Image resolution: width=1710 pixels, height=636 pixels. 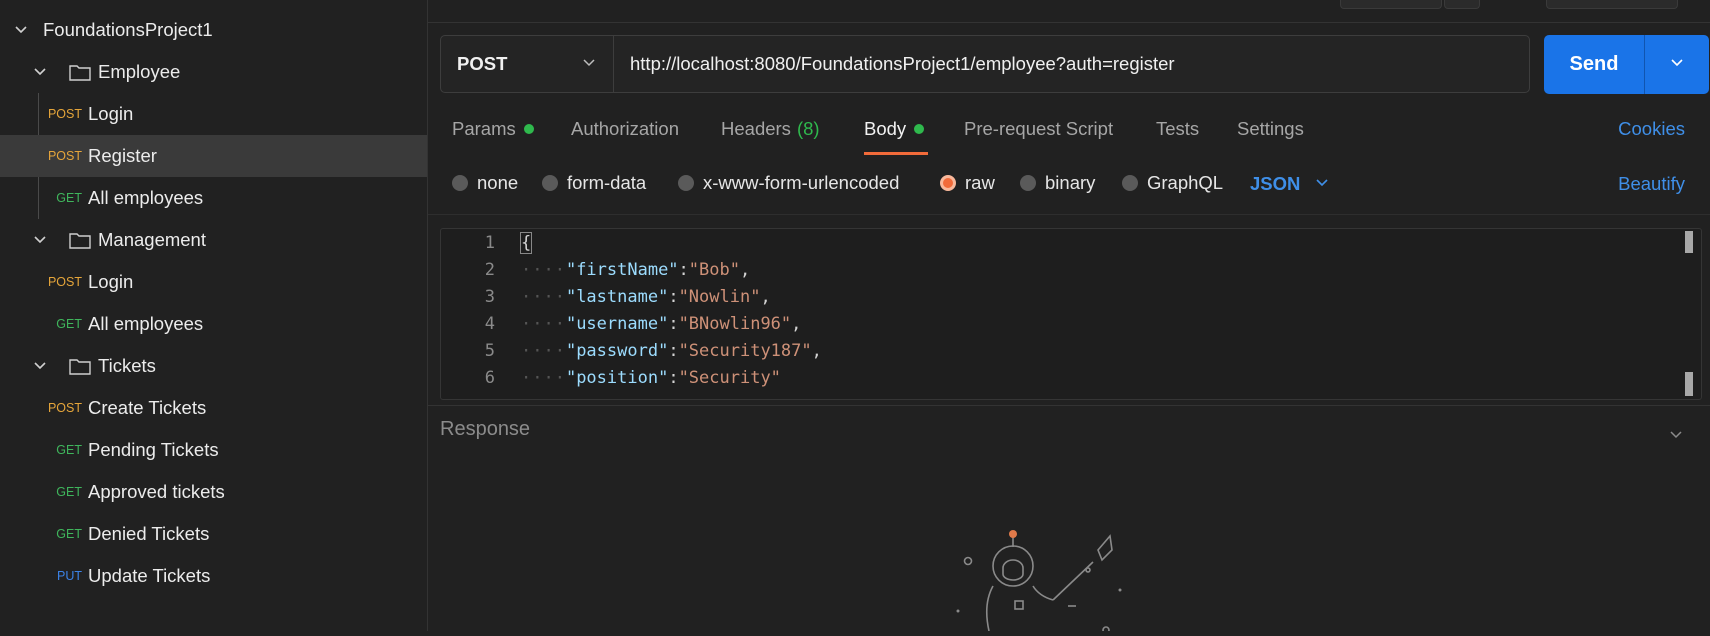 What do you see at coordinates (1290, 184) in the screenshot?
I see `format-dropdown: JSON` at bounding box center [1290, 184].